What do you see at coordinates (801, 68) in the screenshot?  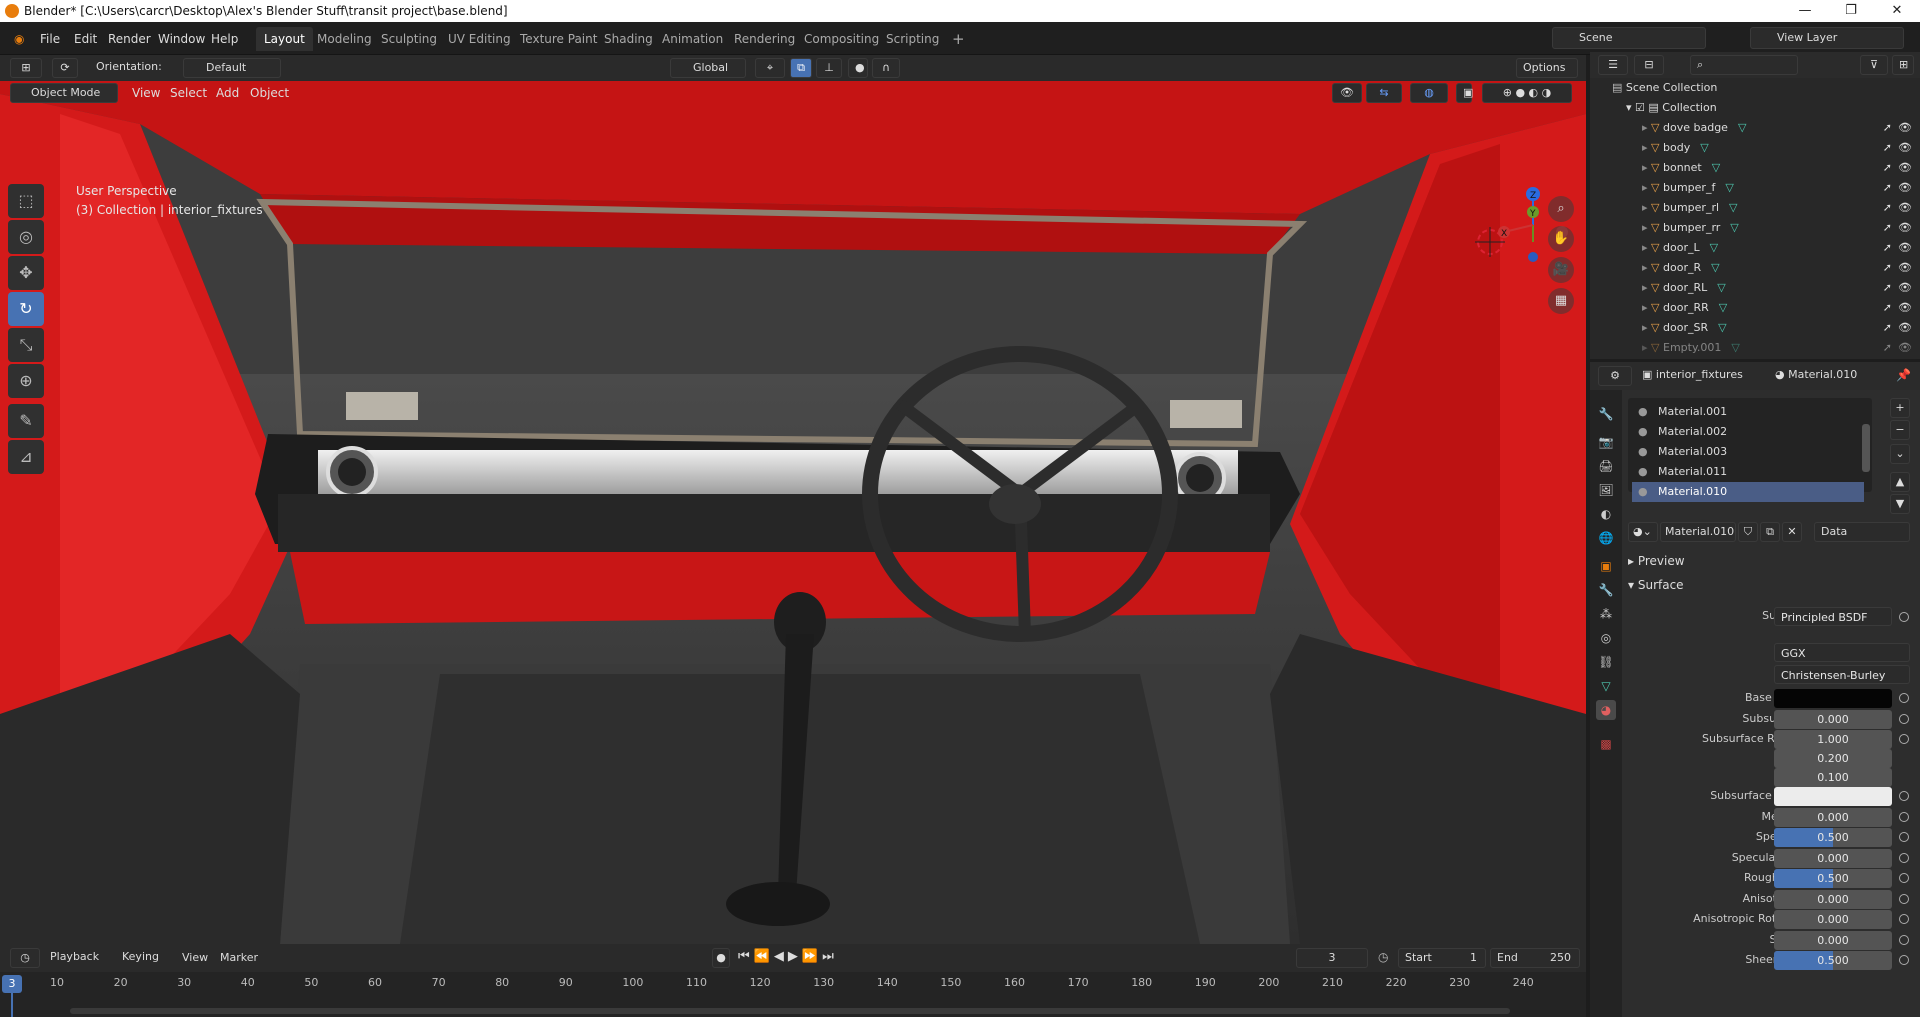 I see `snap-toggle-icon: ⧉` at bounding box center [801, 68].